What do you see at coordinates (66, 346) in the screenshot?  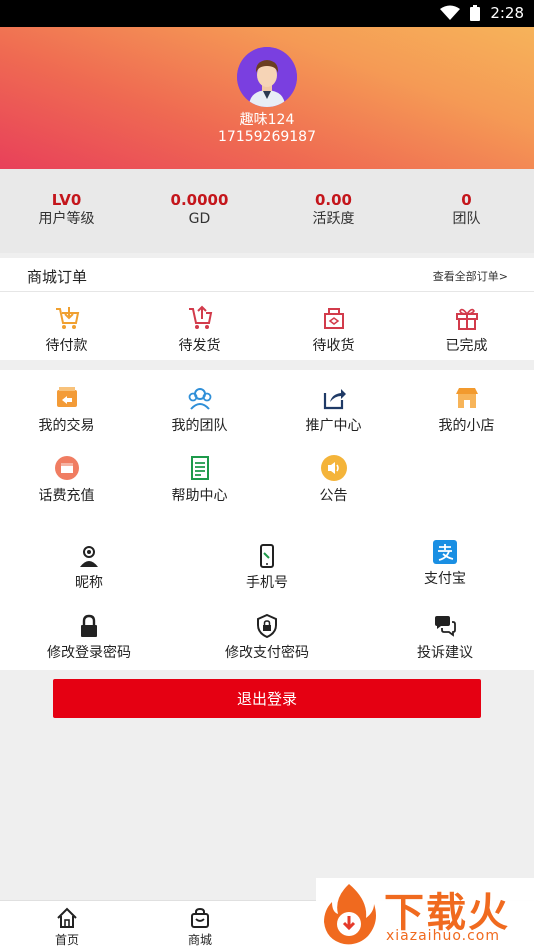 I see `order-label: 待付款` at bounding box center [66, 346].